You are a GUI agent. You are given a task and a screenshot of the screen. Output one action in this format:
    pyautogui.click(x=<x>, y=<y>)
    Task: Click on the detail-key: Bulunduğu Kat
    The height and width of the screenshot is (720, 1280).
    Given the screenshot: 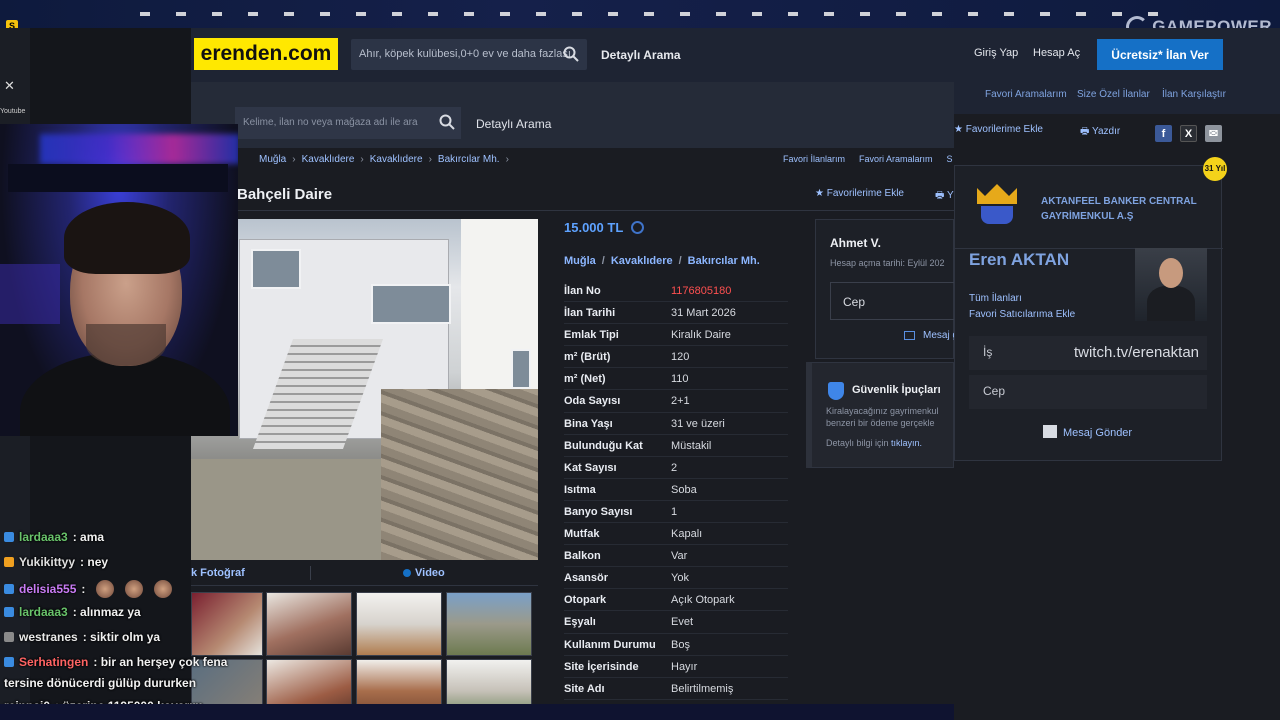 What is the action you would take?
    pyautogui.click(x=603, y=445)
    